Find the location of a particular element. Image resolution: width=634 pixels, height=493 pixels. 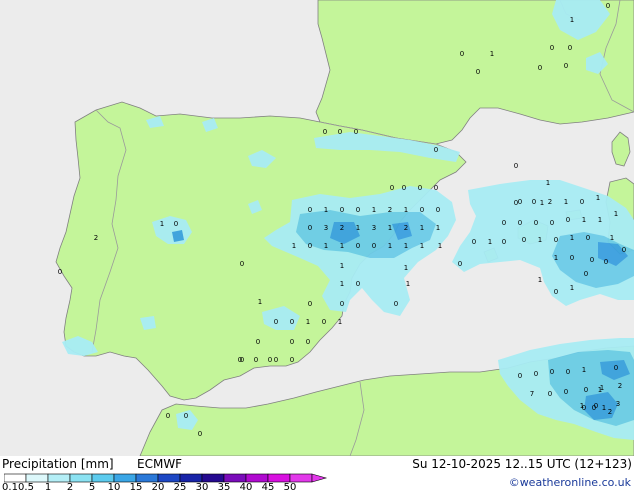

legend-tick: 1 is located at coordinates (48, 487).